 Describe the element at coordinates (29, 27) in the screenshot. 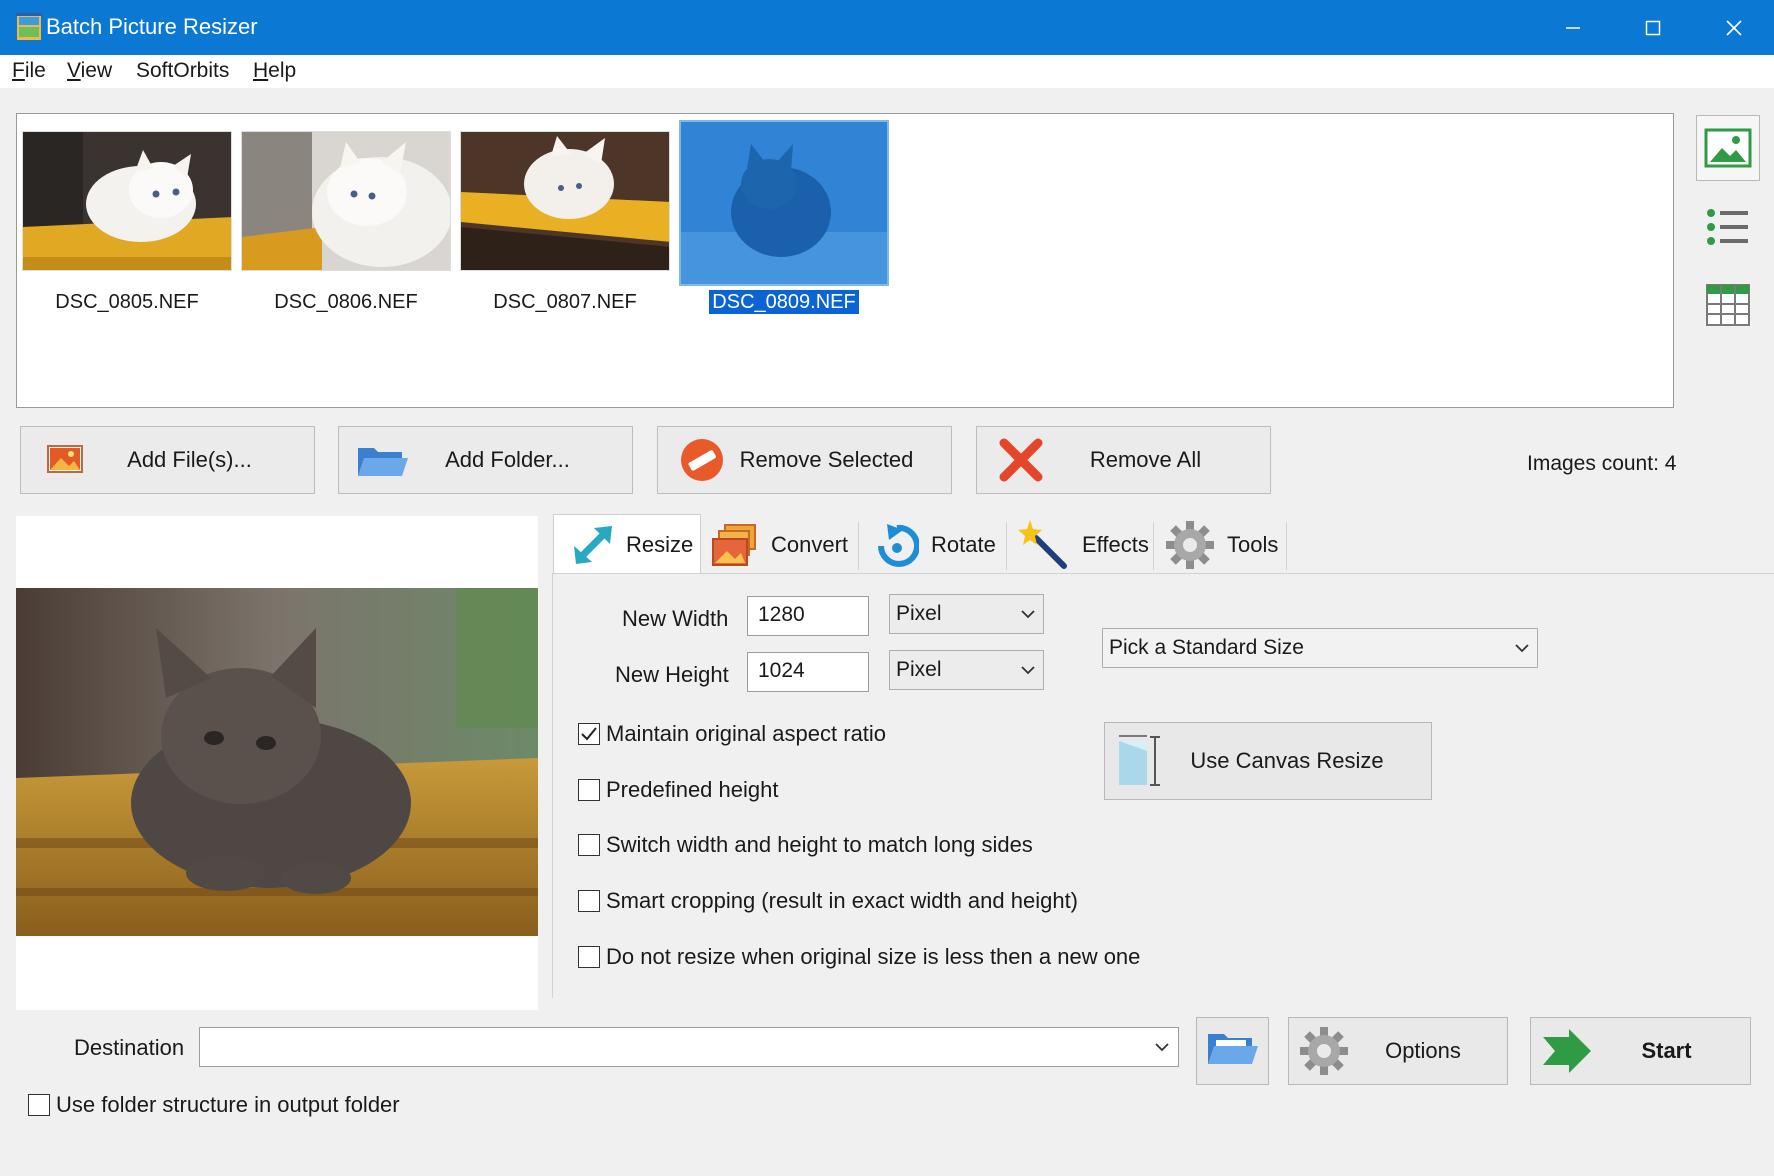

I see `app-icon` at that location.